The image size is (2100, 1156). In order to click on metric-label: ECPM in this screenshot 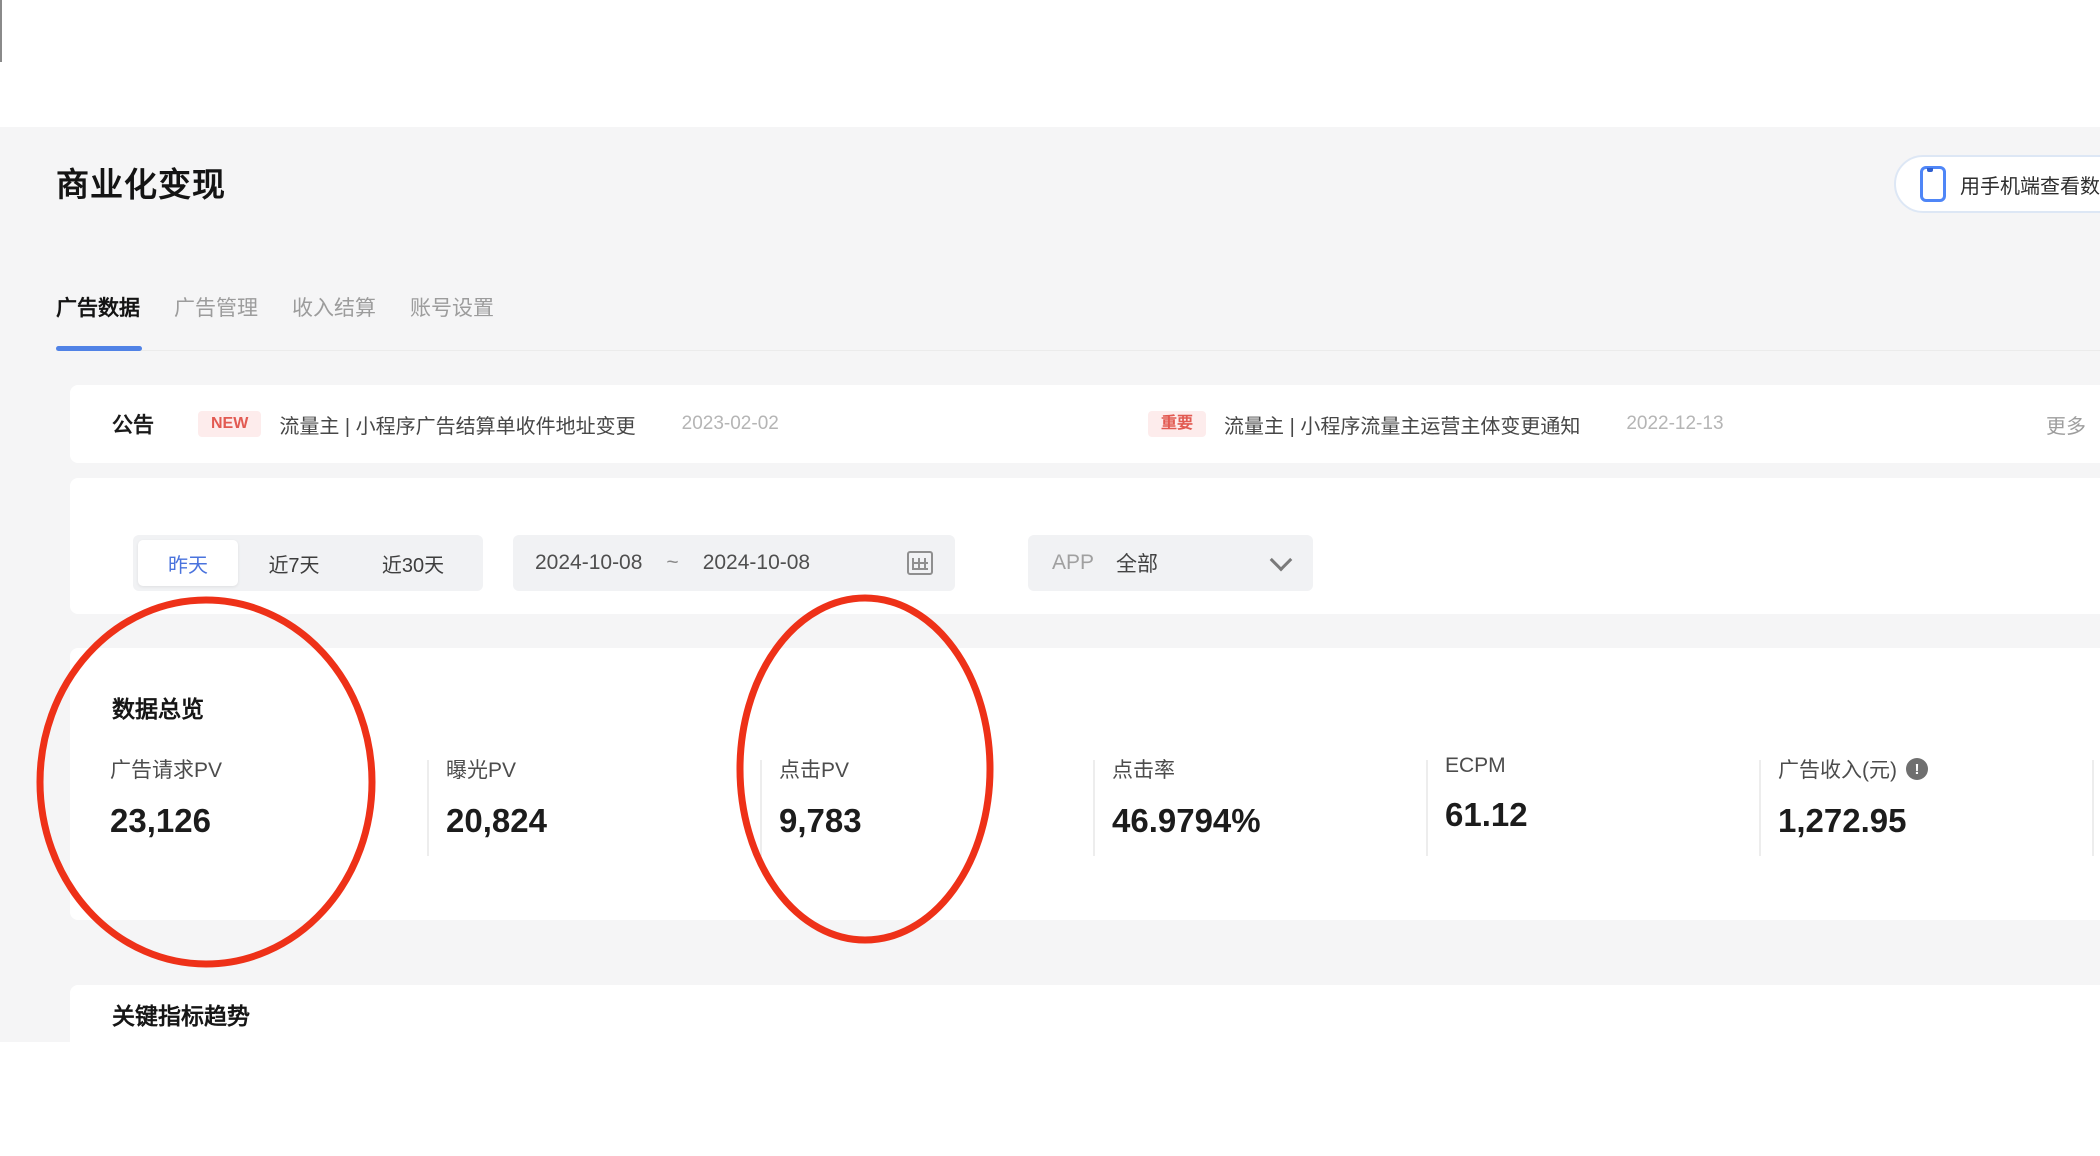, I will do `click(1475, 765)`.